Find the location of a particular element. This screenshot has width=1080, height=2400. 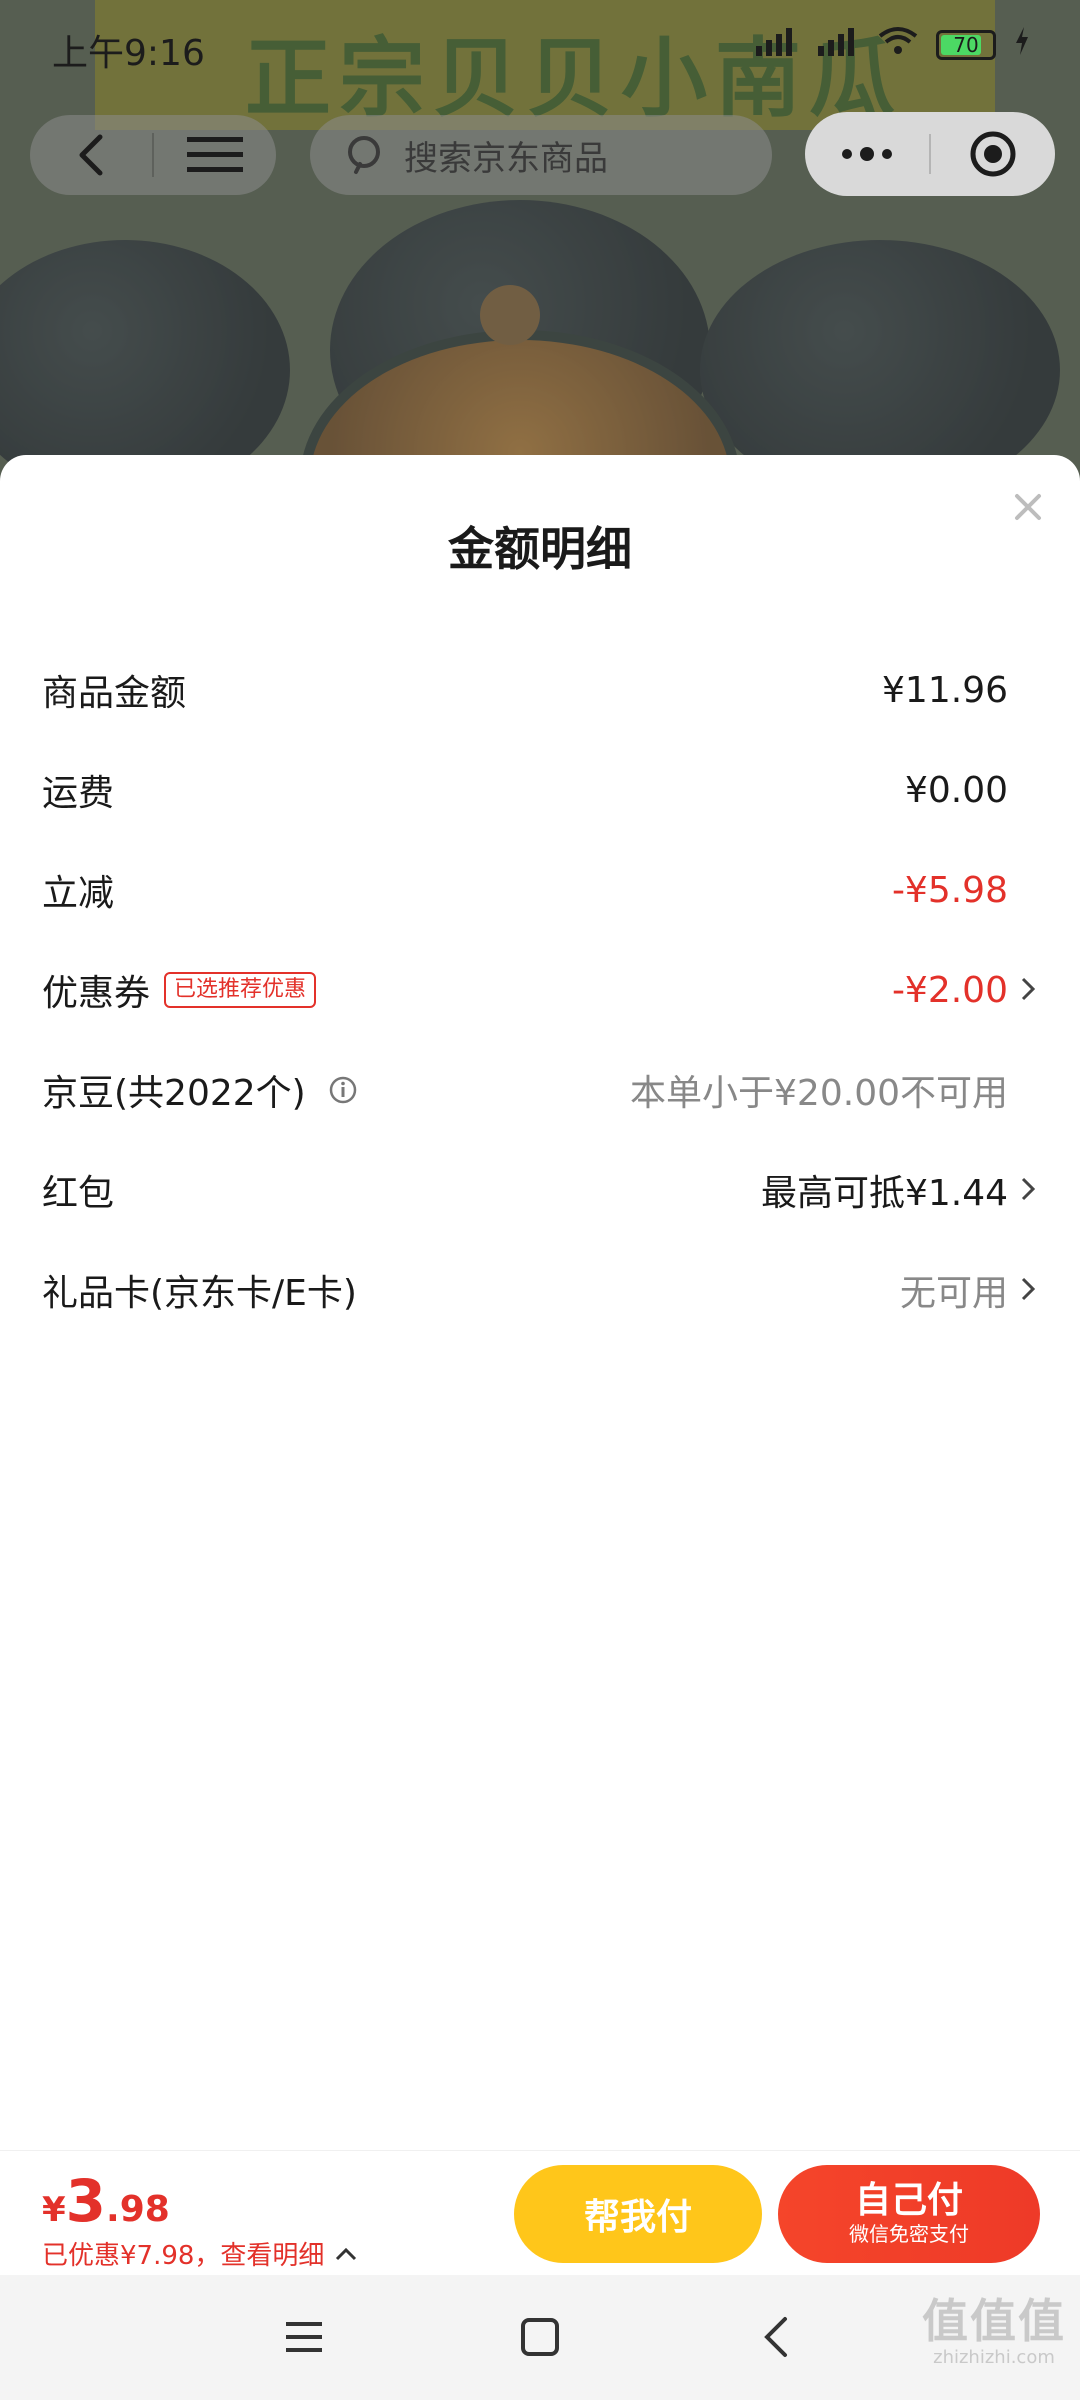

watermark-url: zhizhizhi.com is located at coordinates (994, 2357).